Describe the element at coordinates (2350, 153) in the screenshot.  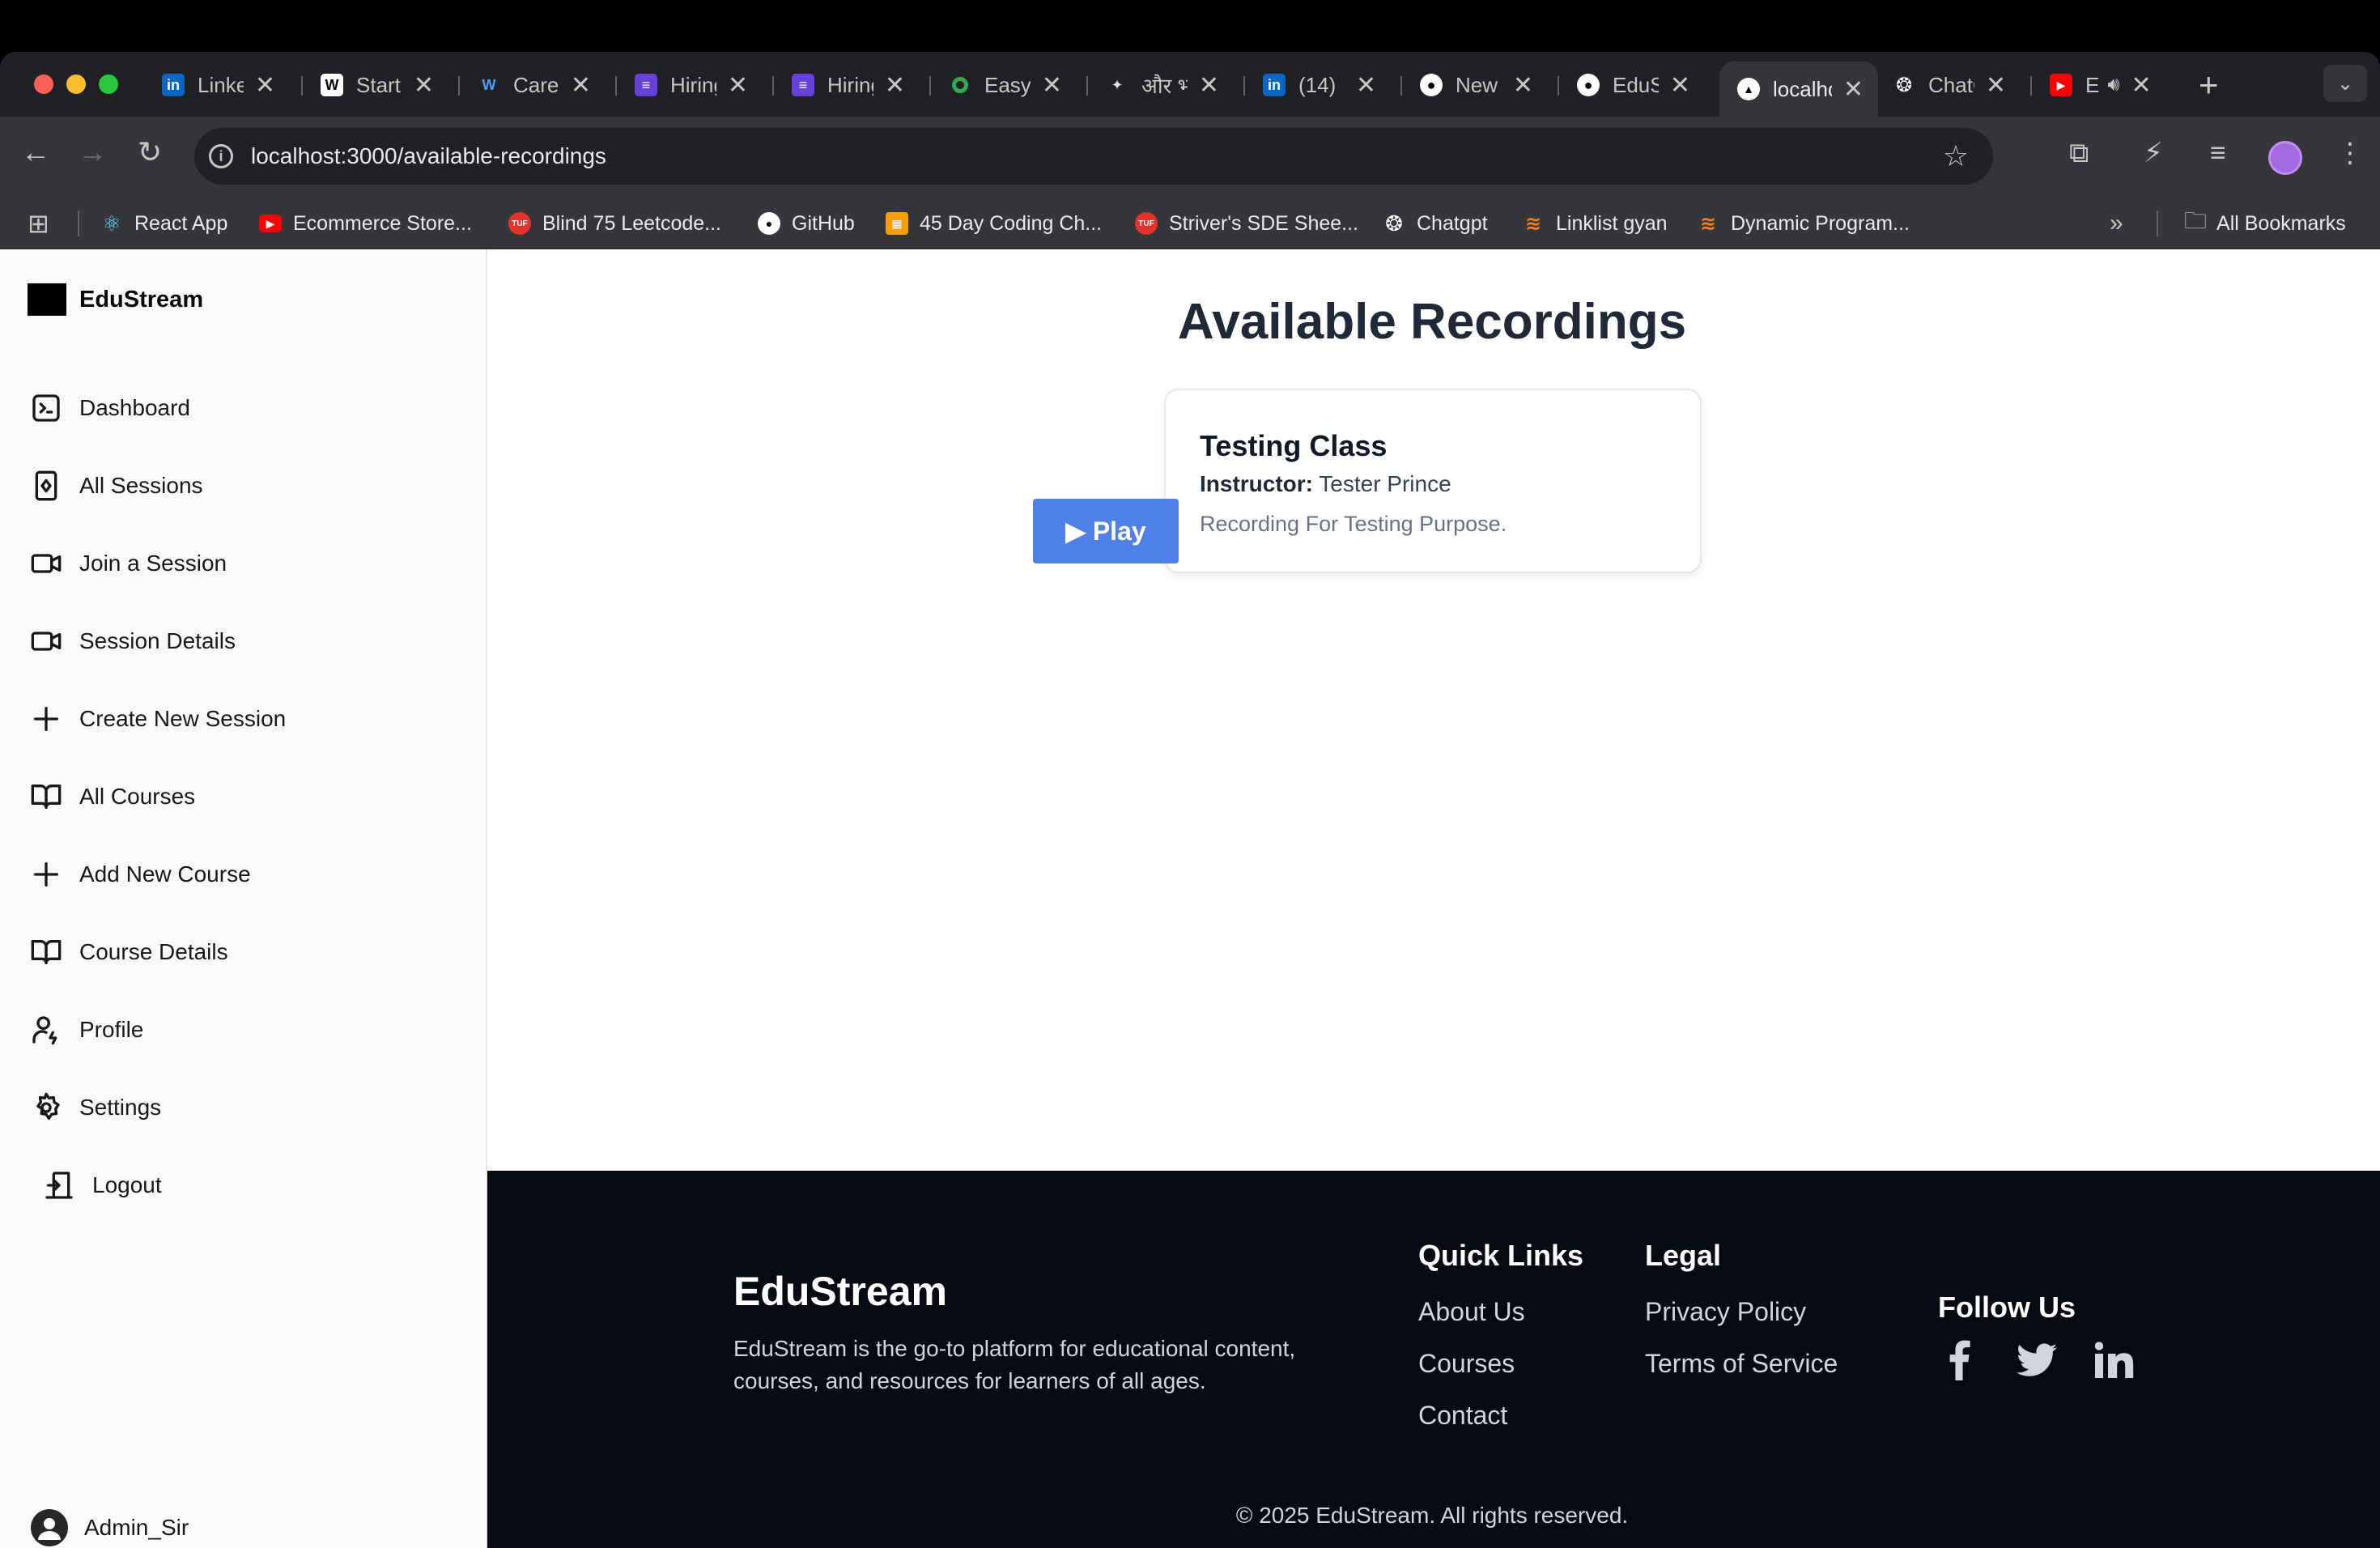
I see `more-menu-icon: ⋮` at that location.